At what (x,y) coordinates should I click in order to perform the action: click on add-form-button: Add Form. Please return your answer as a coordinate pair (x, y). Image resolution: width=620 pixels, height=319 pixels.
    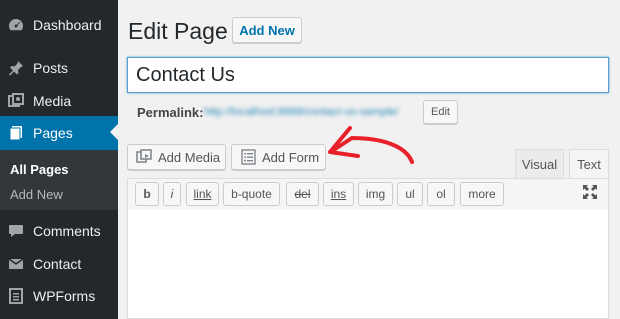
    Looking at the image, I should click on (278, 157).